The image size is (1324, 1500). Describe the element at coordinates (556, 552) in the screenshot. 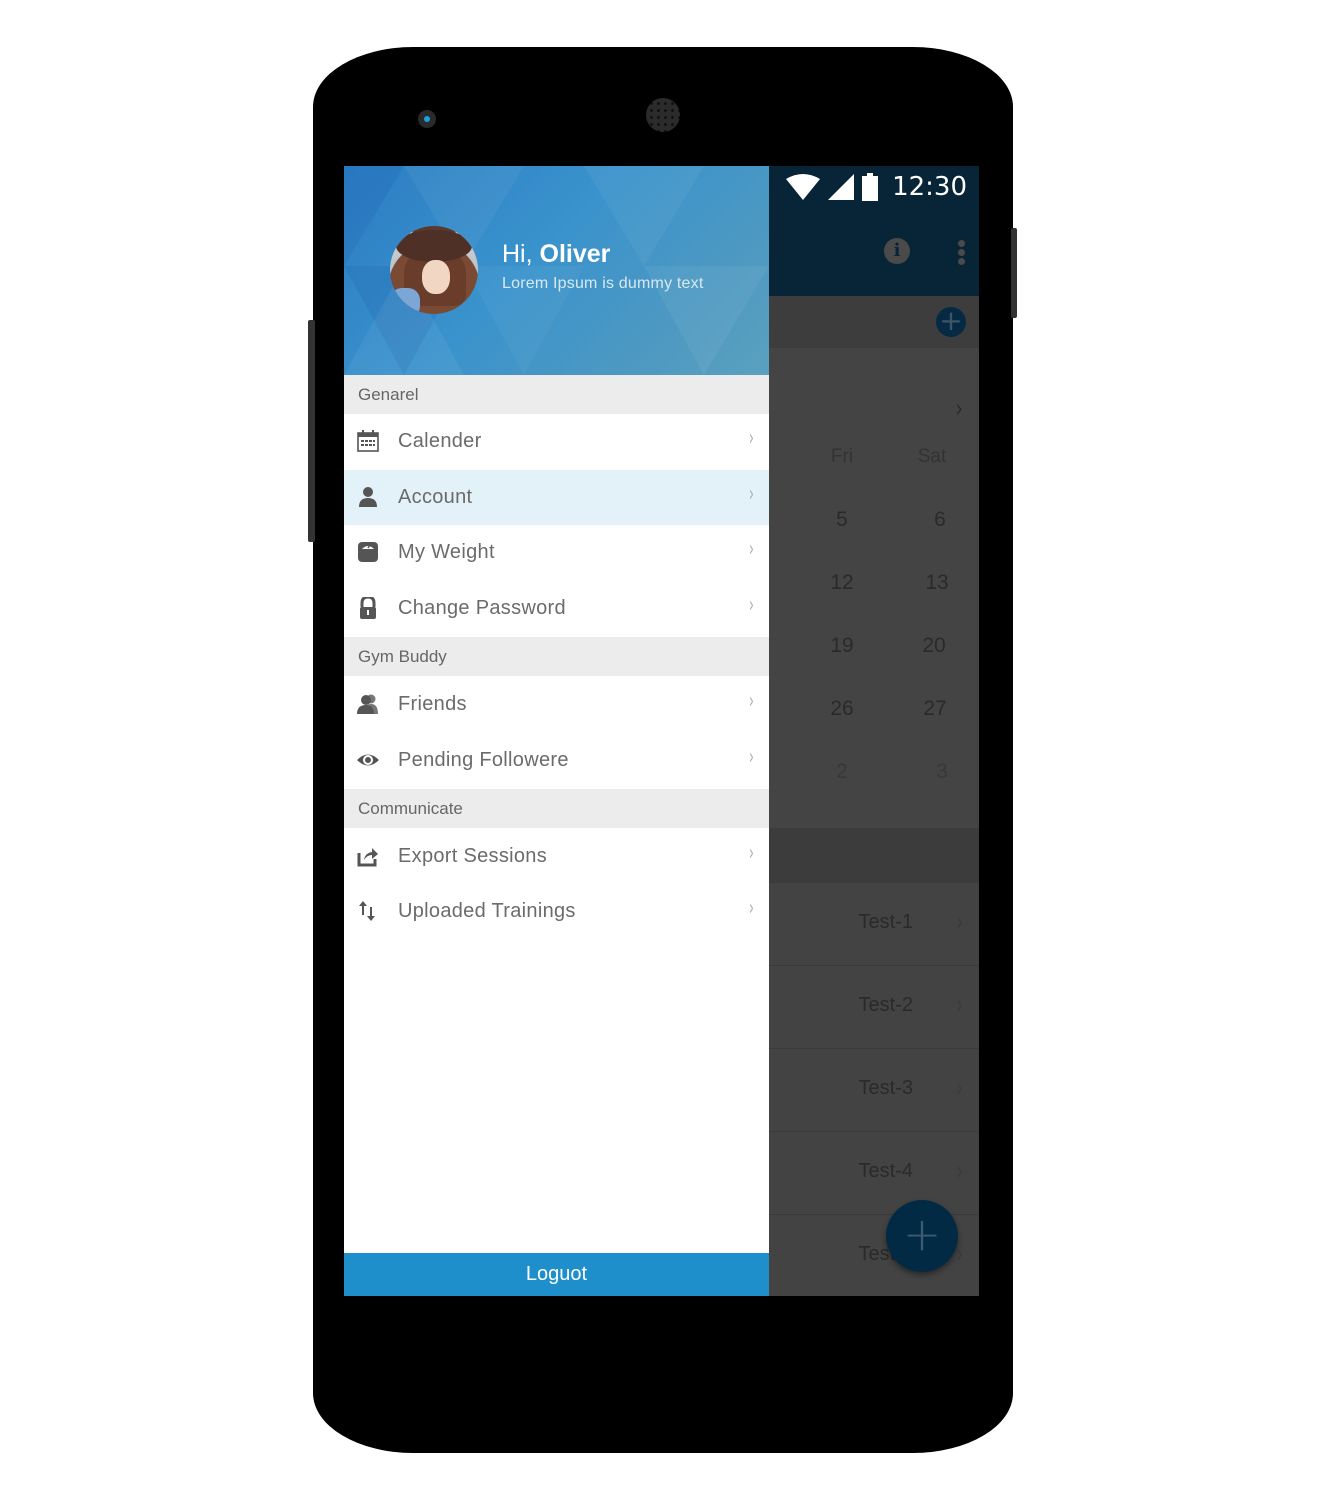

I see `drawer-item-my-weight: My Weight ›` at that location.